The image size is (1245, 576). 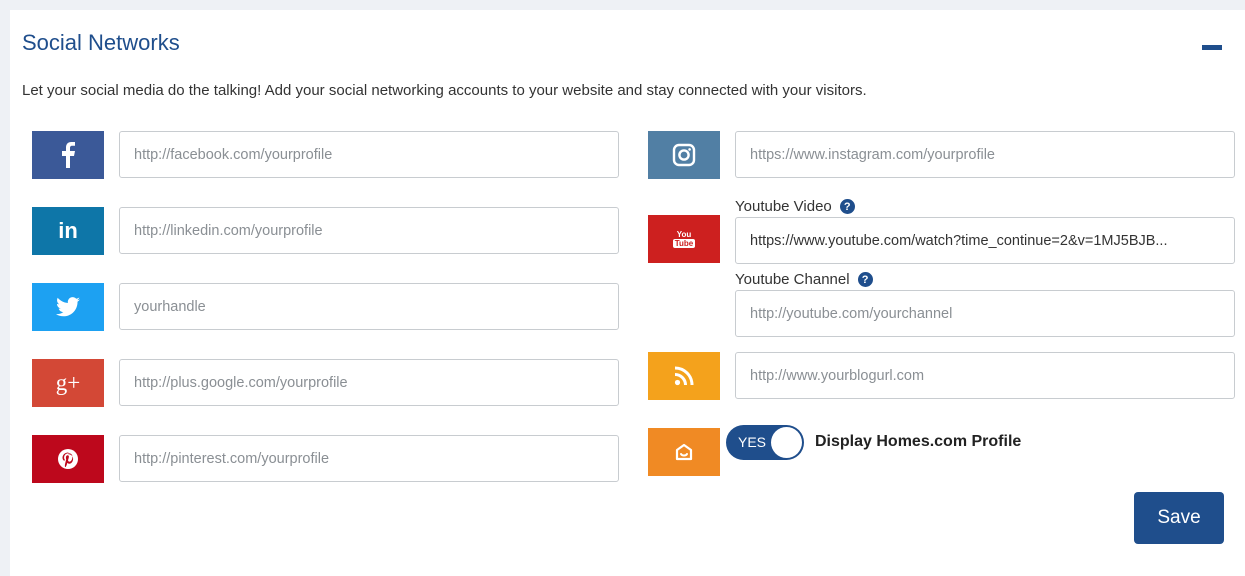 I want to click on toggle-knob, so click(x=786, y=442).